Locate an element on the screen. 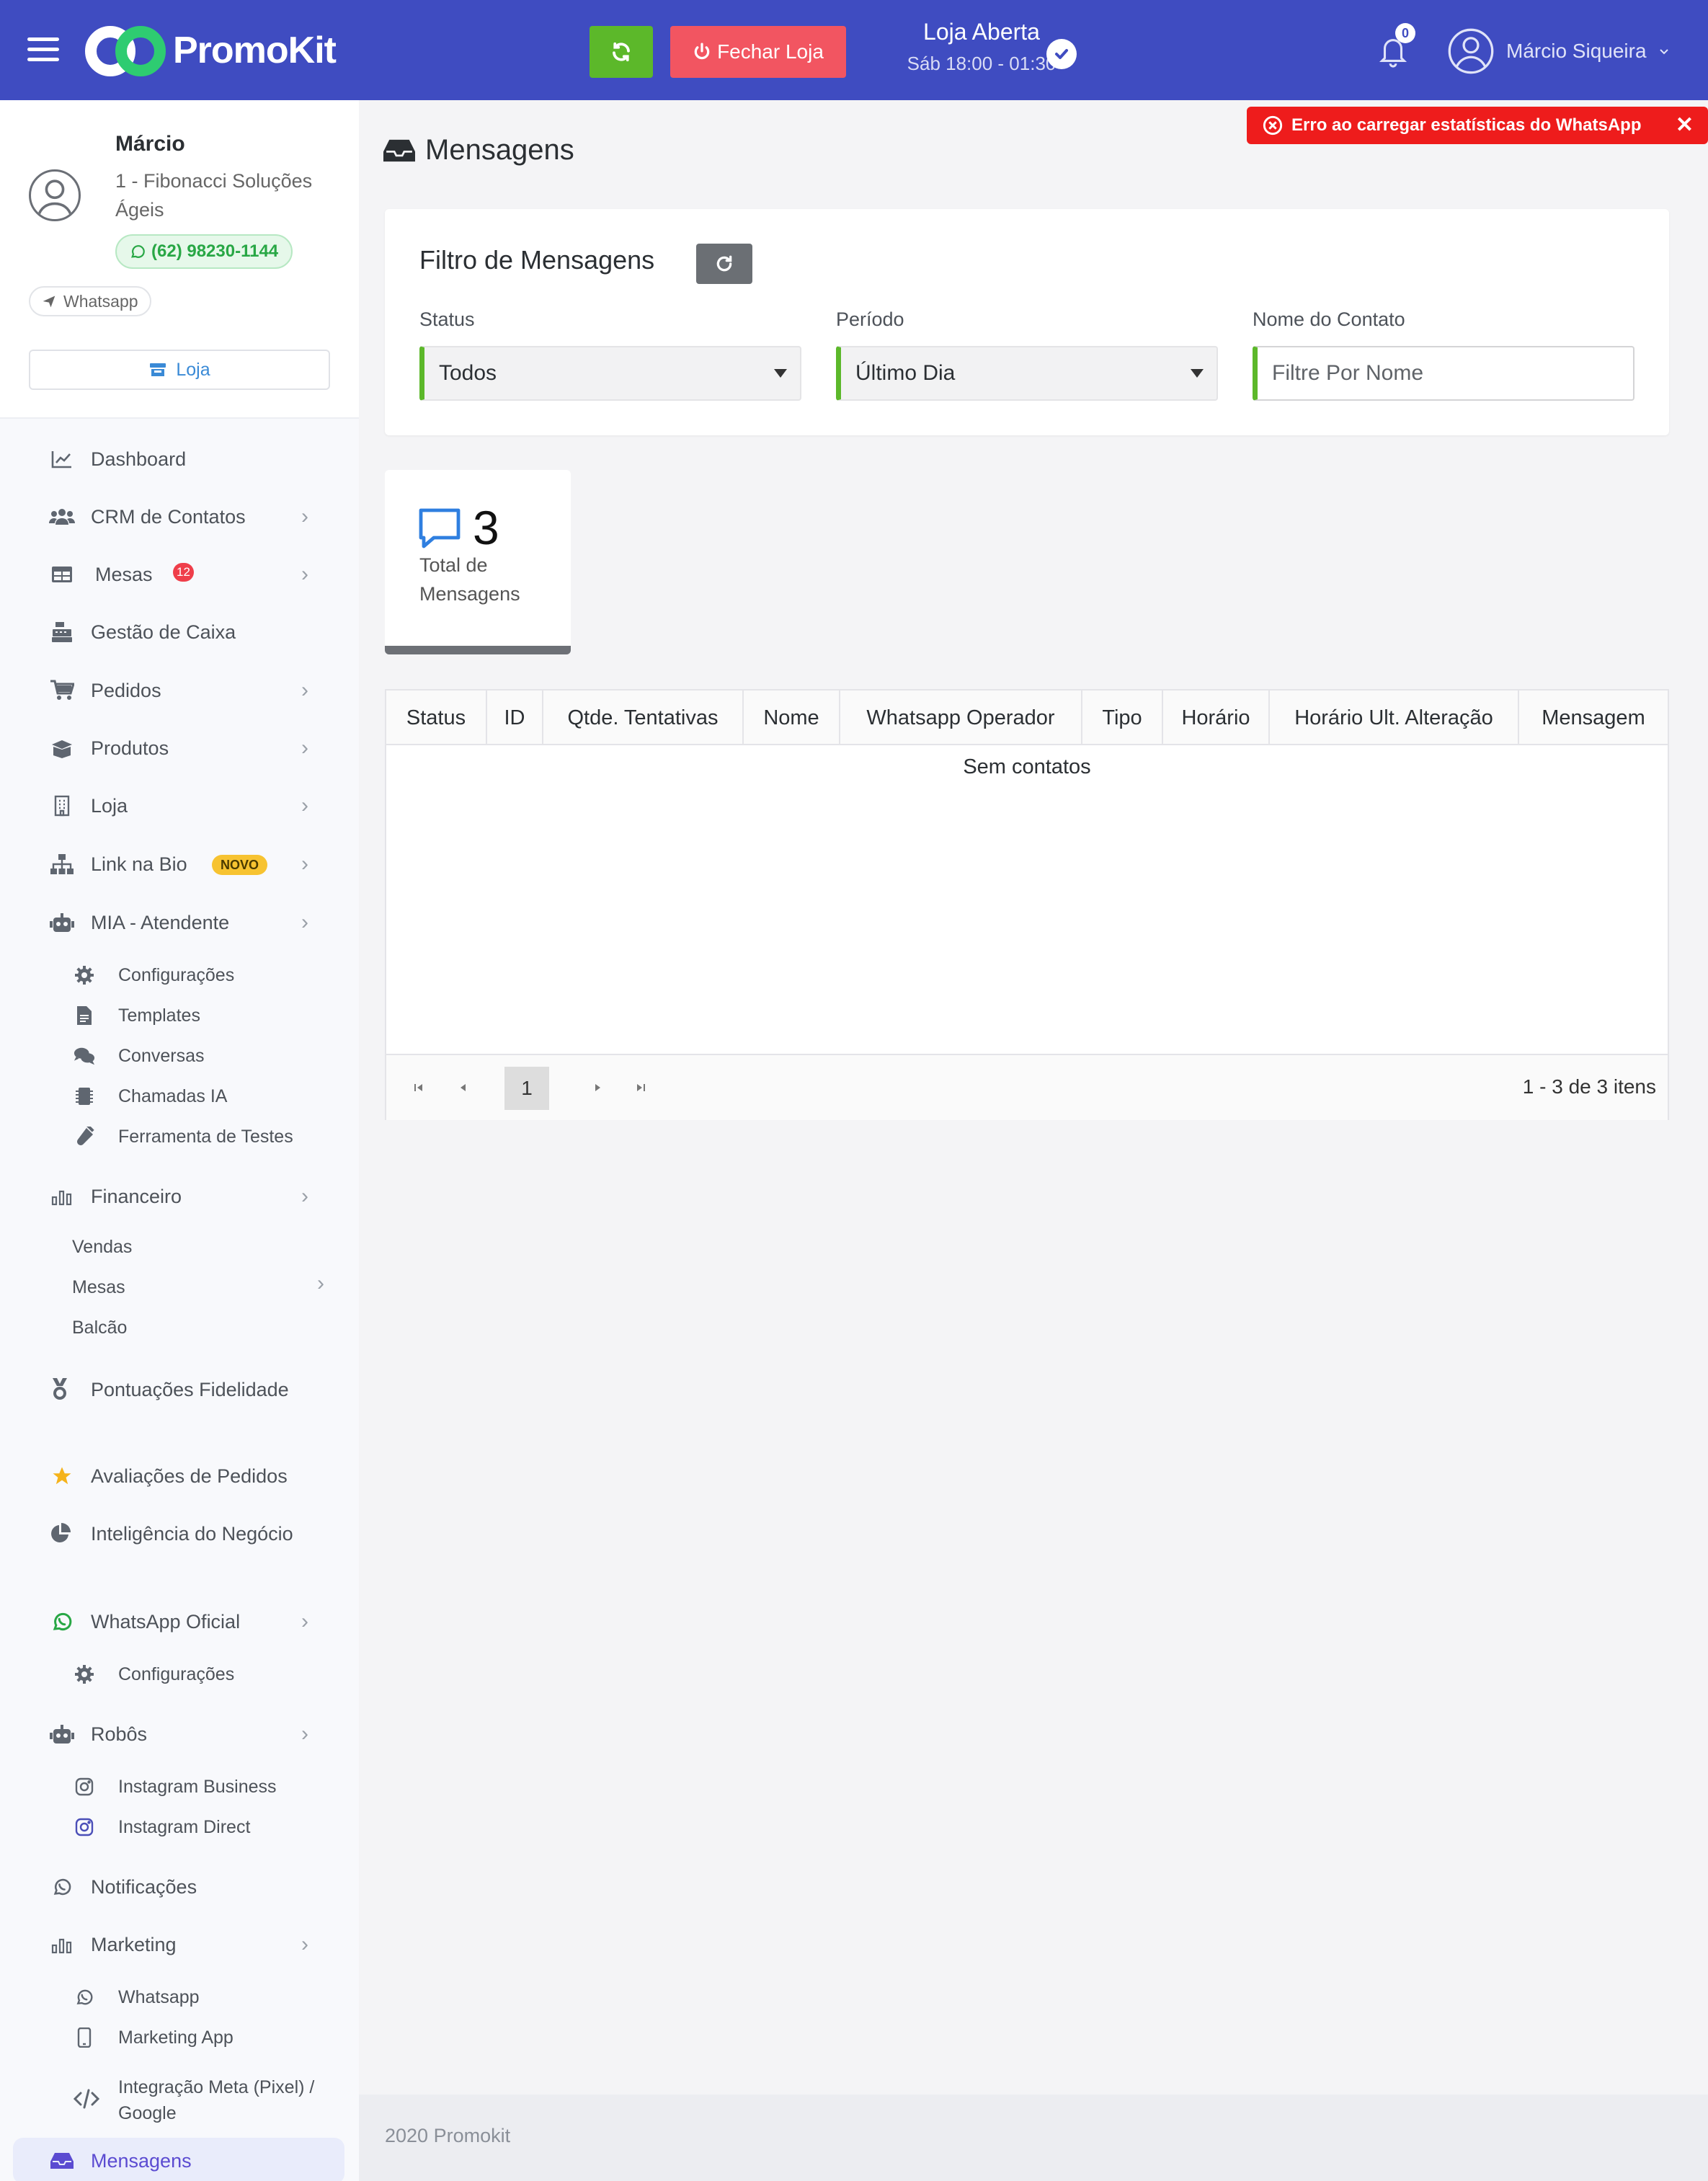 The width and height of the screenshot is (1708, 2181). nav-instagram-business: Instagram Business is located at coordinates (180, 1787).